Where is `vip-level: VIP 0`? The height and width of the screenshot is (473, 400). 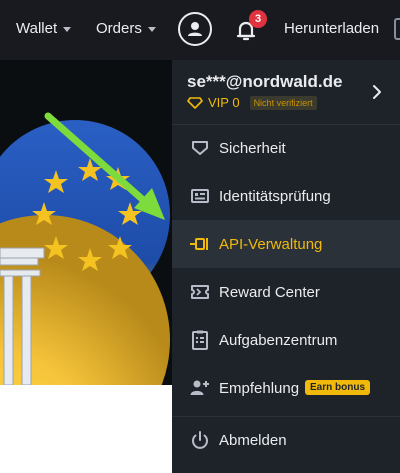 vip-level: VIP 0 is located at coordinates (224, 102).